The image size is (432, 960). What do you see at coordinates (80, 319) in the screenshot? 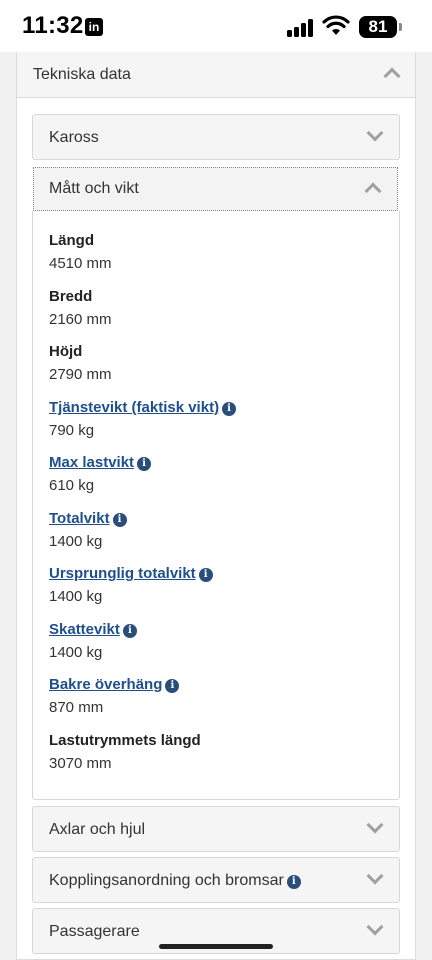
I see `spec-value: 2160 mm` at bounding box center [80, 319].